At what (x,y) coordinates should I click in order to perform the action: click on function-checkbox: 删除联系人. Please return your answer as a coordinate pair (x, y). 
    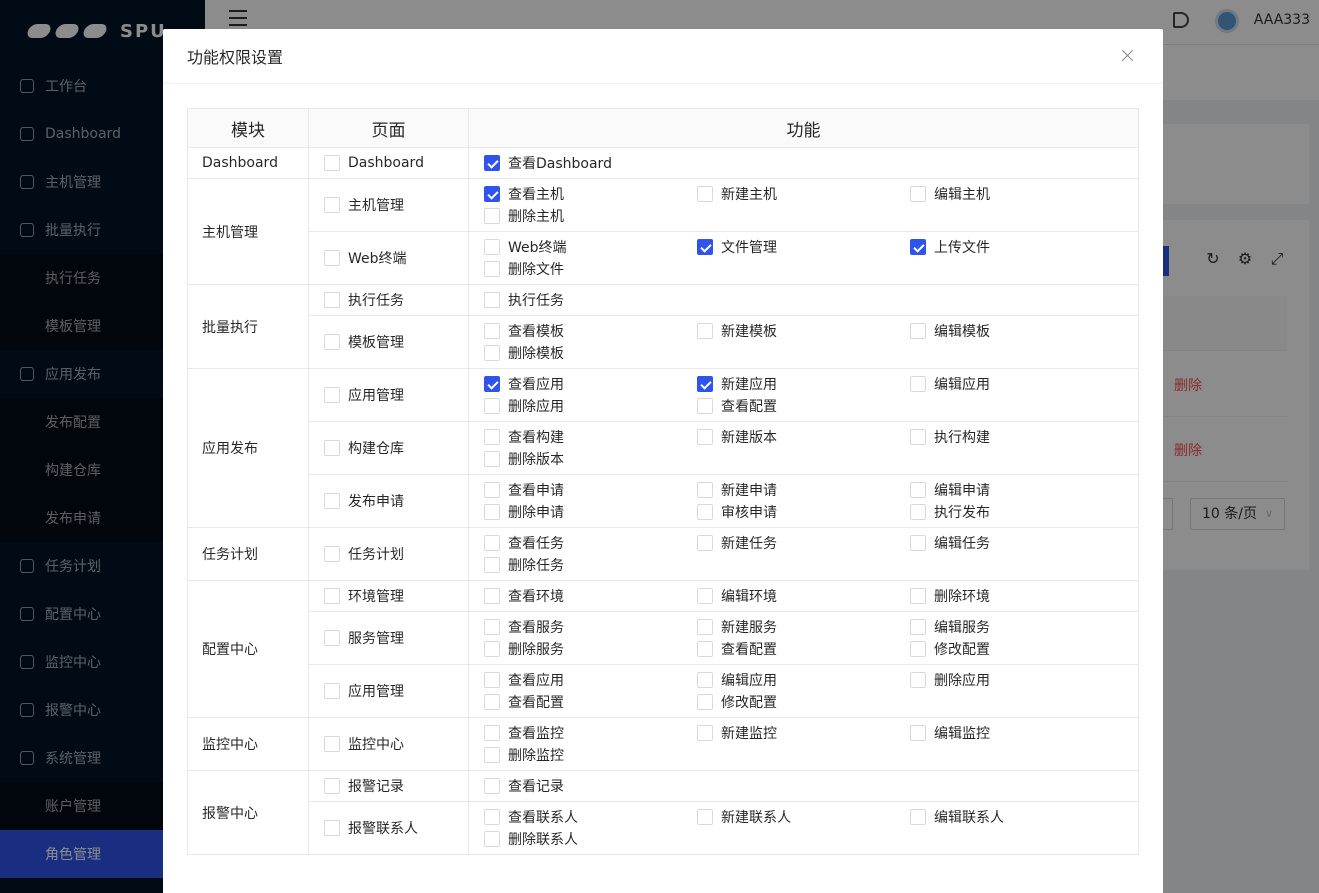
    Looking at the image, I should click on (590, 839).